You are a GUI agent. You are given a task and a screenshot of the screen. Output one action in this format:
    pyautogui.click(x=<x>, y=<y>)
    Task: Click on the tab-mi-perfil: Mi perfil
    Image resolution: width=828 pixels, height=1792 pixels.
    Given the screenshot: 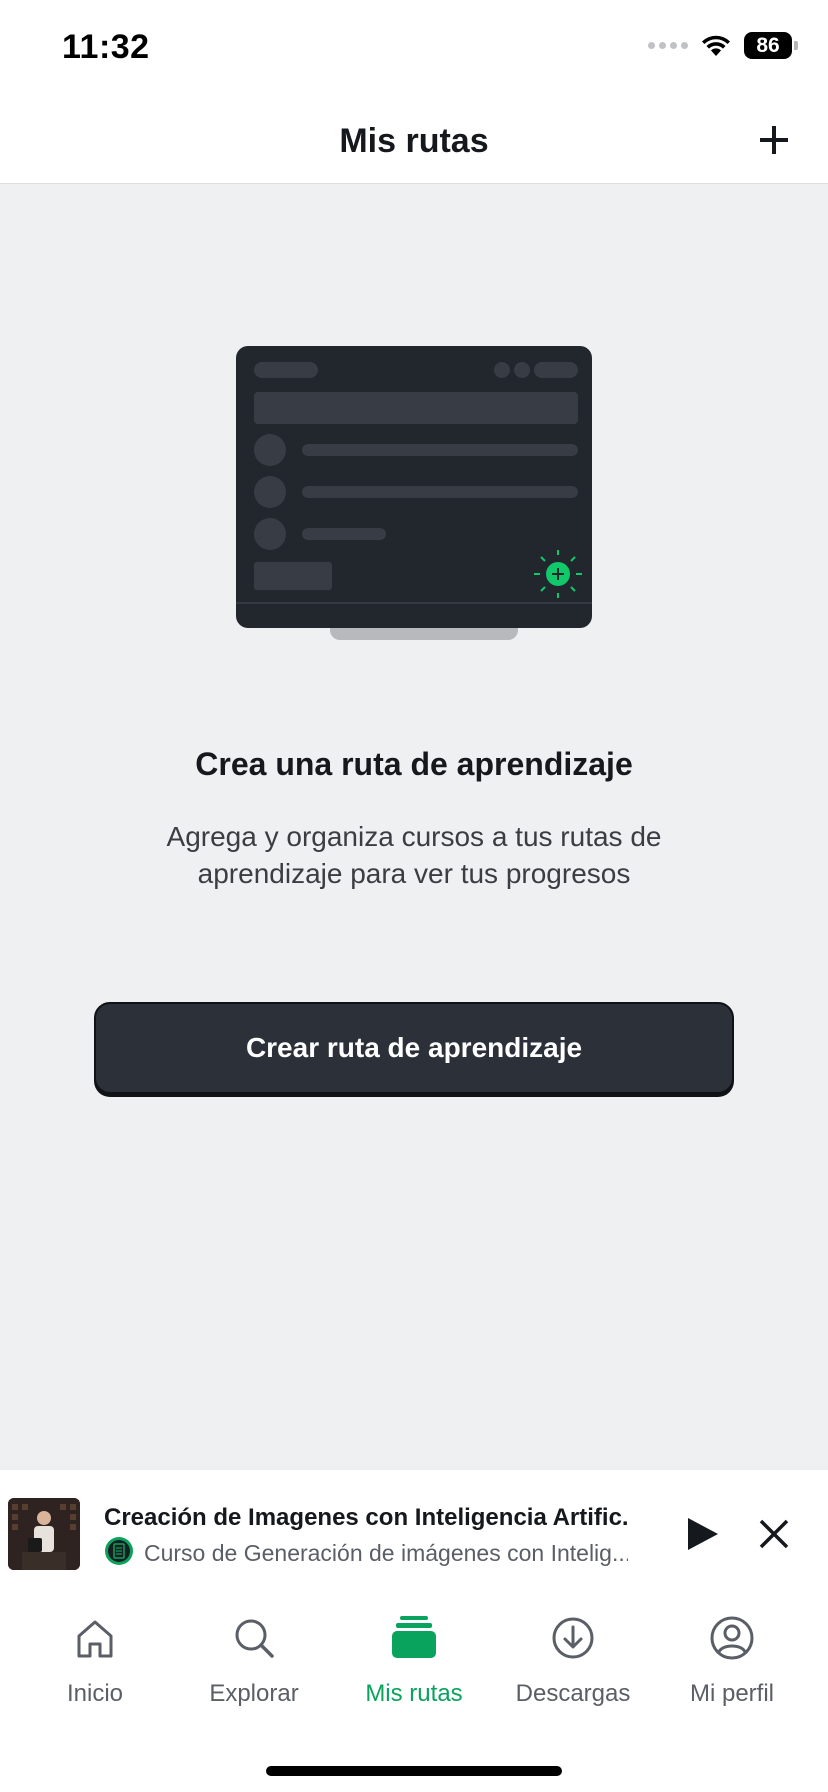 What is the action you would take?
    pyautogui.click(x=732, y=1661)
    